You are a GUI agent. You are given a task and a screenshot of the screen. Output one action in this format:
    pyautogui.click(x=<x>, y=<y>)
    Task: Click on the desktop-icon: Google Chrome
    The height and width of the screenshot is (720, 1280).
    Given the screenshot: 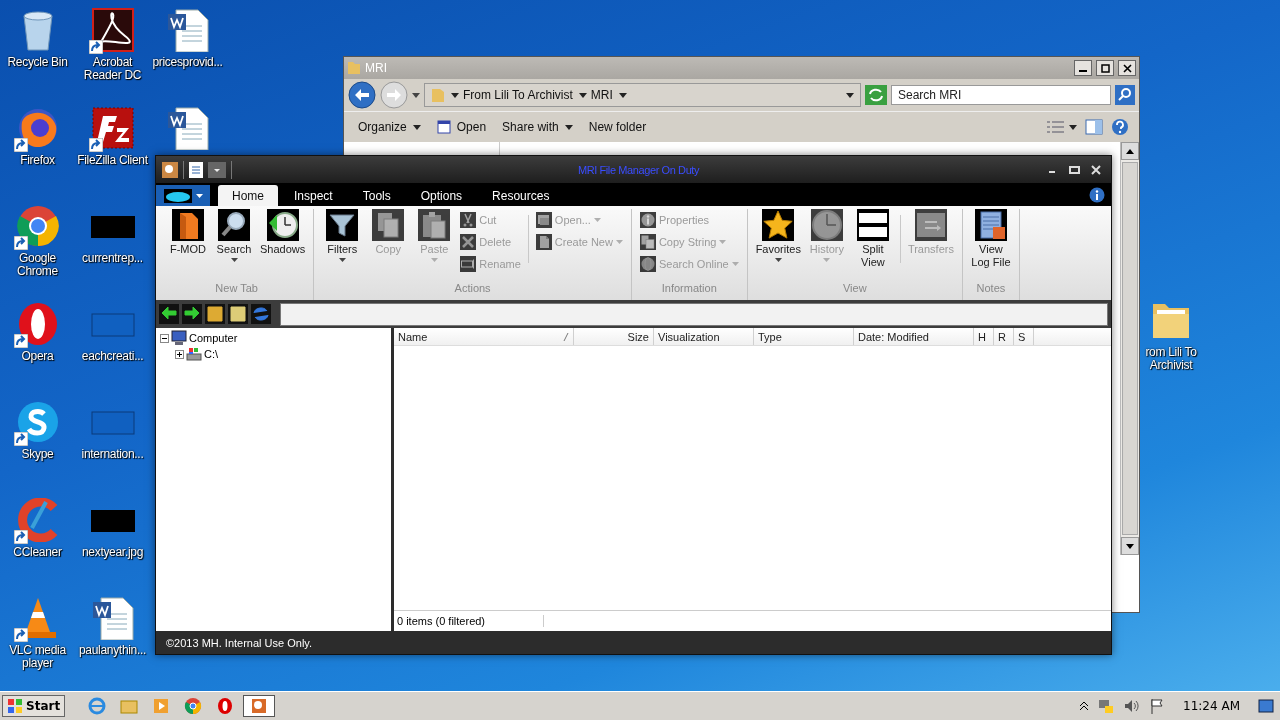 What is the action you would take?
    pyautogui.click(x=37, y=247)
    